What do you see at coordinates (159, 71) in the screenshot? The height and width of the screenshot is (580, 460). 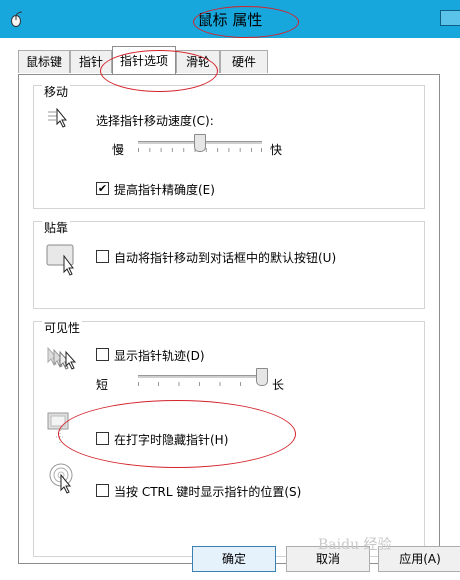 I see `tab-annotation-ellipse` at bounding box center [159, 71].